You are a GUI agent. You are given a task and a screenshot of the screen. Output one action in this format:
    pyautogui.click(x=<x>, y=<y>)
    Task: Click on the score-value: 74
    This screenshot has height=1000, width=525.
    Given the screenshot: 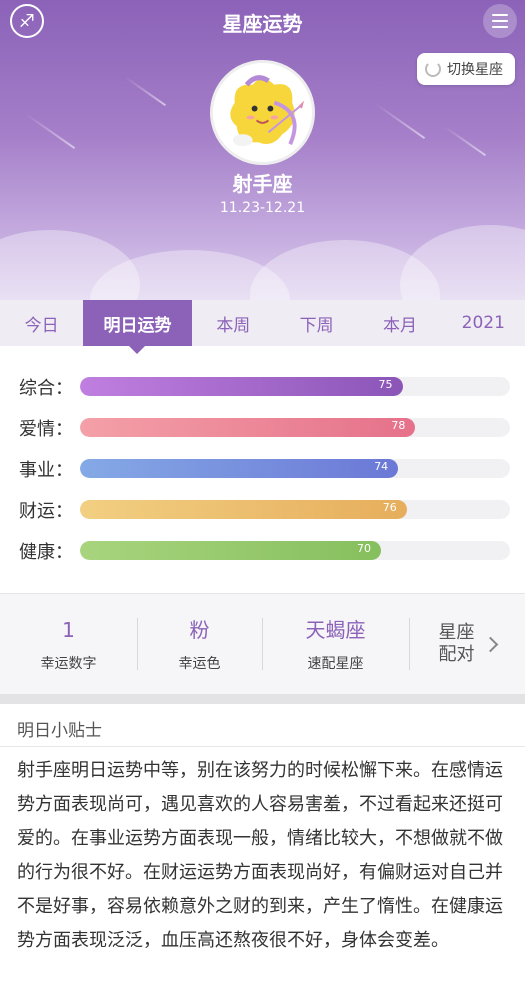 What is the action you would take?
    pyautogui.click(x=381, y=466)
    